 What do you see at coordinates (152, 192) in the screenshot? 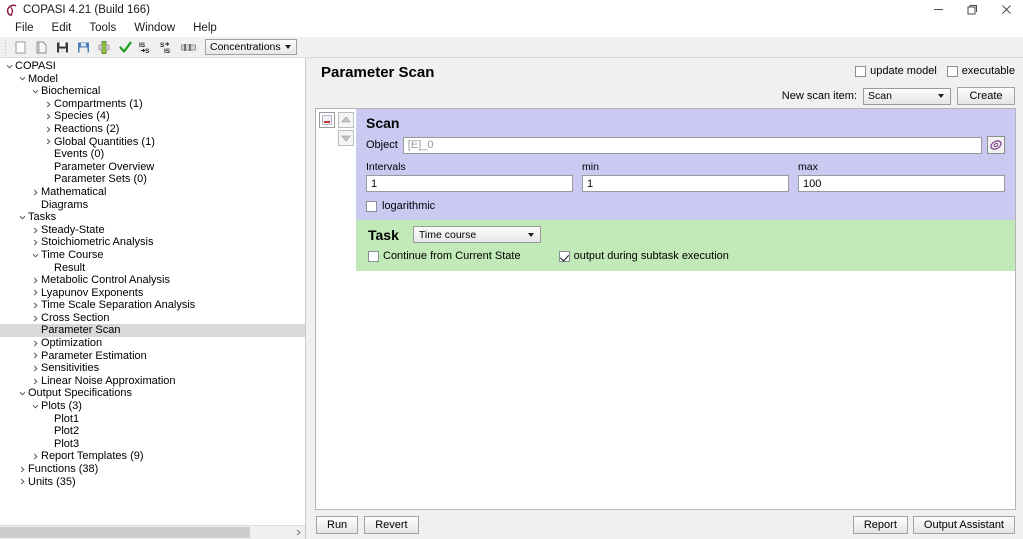
I see `tree-item-mathematical: Mathematical` at bounding box center [152, 192].